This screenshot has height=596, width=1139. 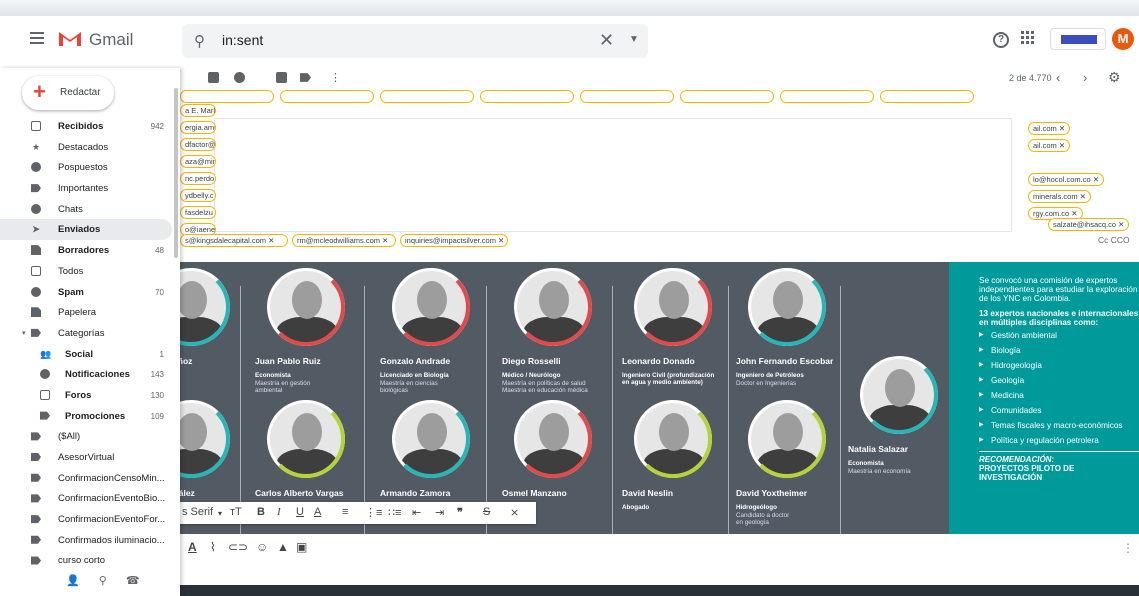 I want to click on sidebar-scrollbar, so click(x=176, y=173).